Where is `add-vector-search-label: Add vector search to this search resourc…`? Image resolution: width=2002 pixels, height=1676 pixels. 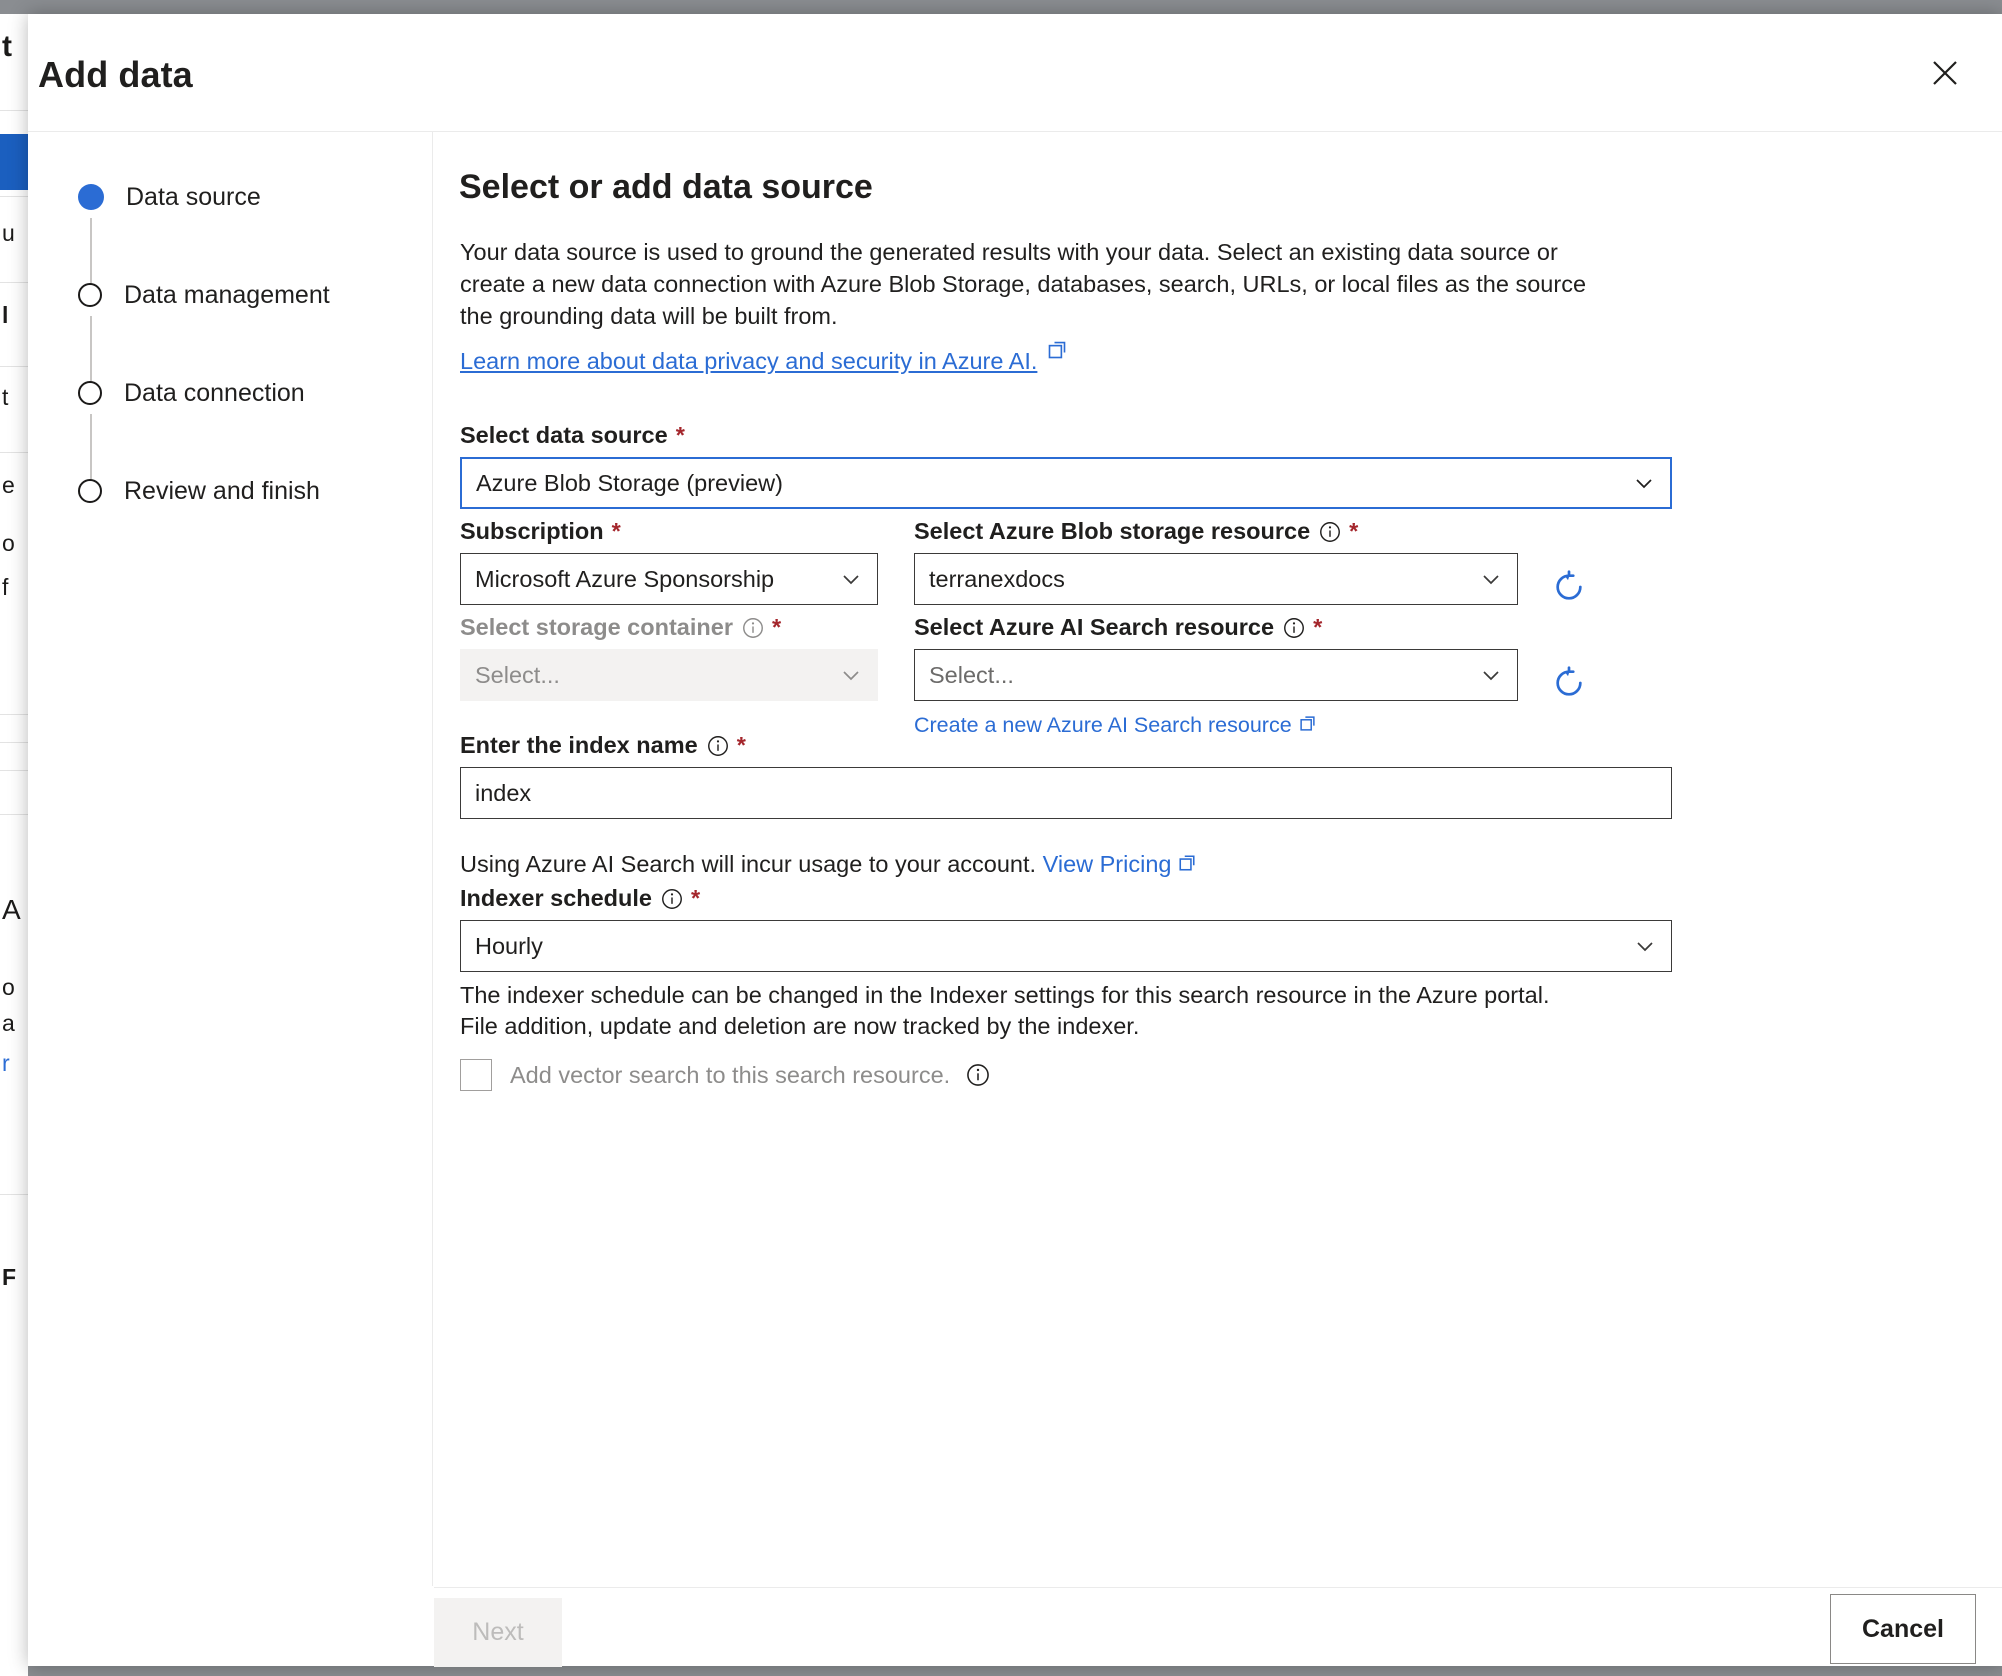
add-vector-search-label: Add vector search to this search resourc… is located at coordinates (730, 1074).